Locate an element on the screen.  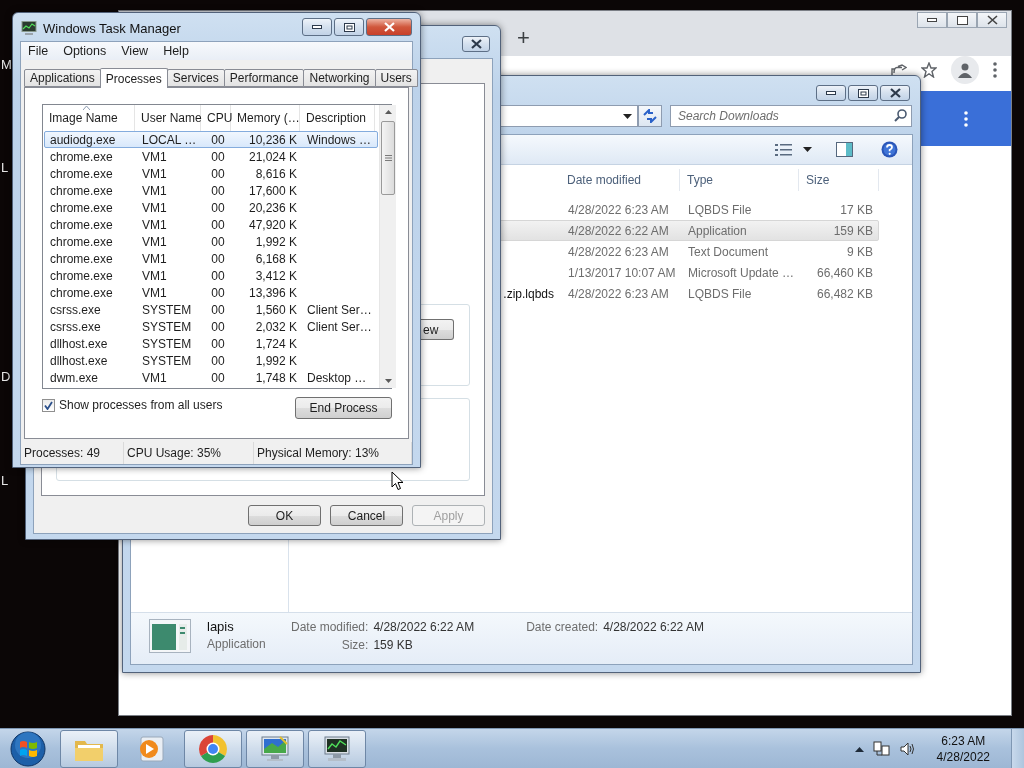
profile-button is located at coordinates (965, 69).